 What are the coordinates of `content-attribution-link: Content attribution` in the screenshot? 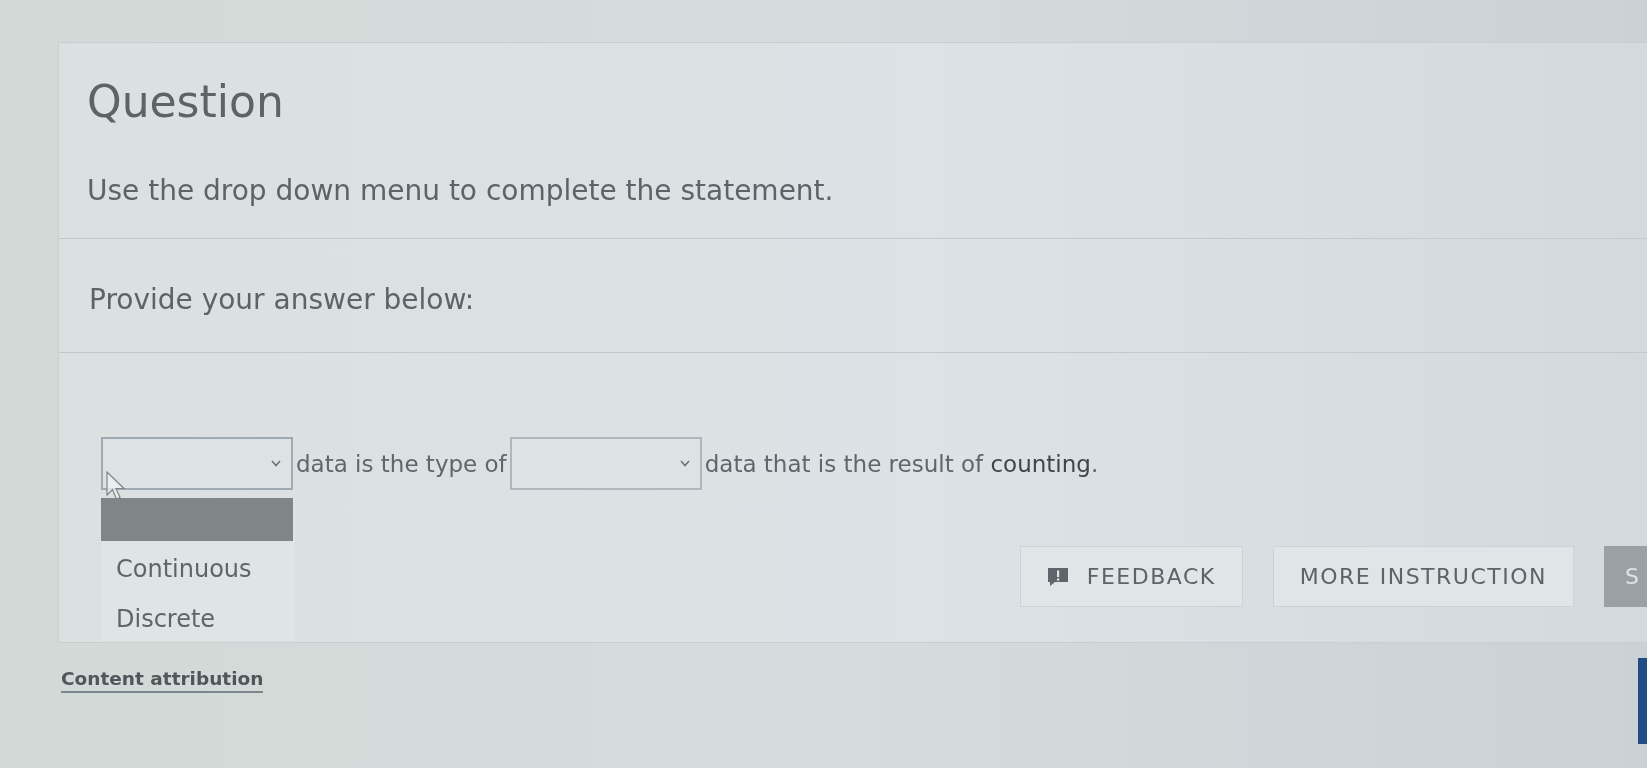 It's located at (162, 680).